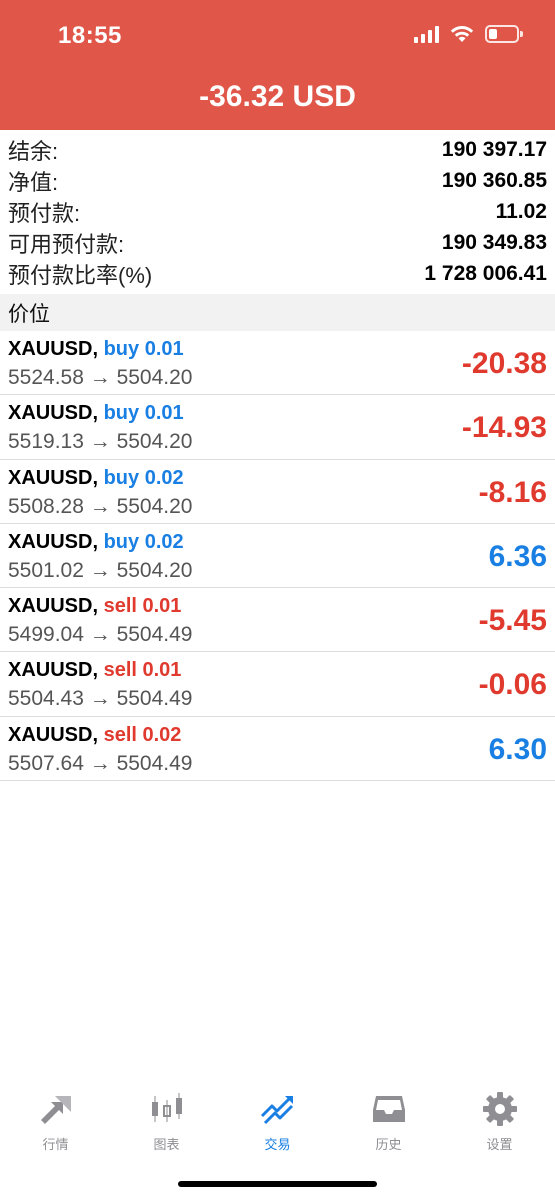 Image resolution: width=555 pixels, height=1200 pixels. What do you see at coordinates (100, 506) in the screenshot?
I see `position-prices: 5508.28 → 5504.20` at bounding box center [100, 506].